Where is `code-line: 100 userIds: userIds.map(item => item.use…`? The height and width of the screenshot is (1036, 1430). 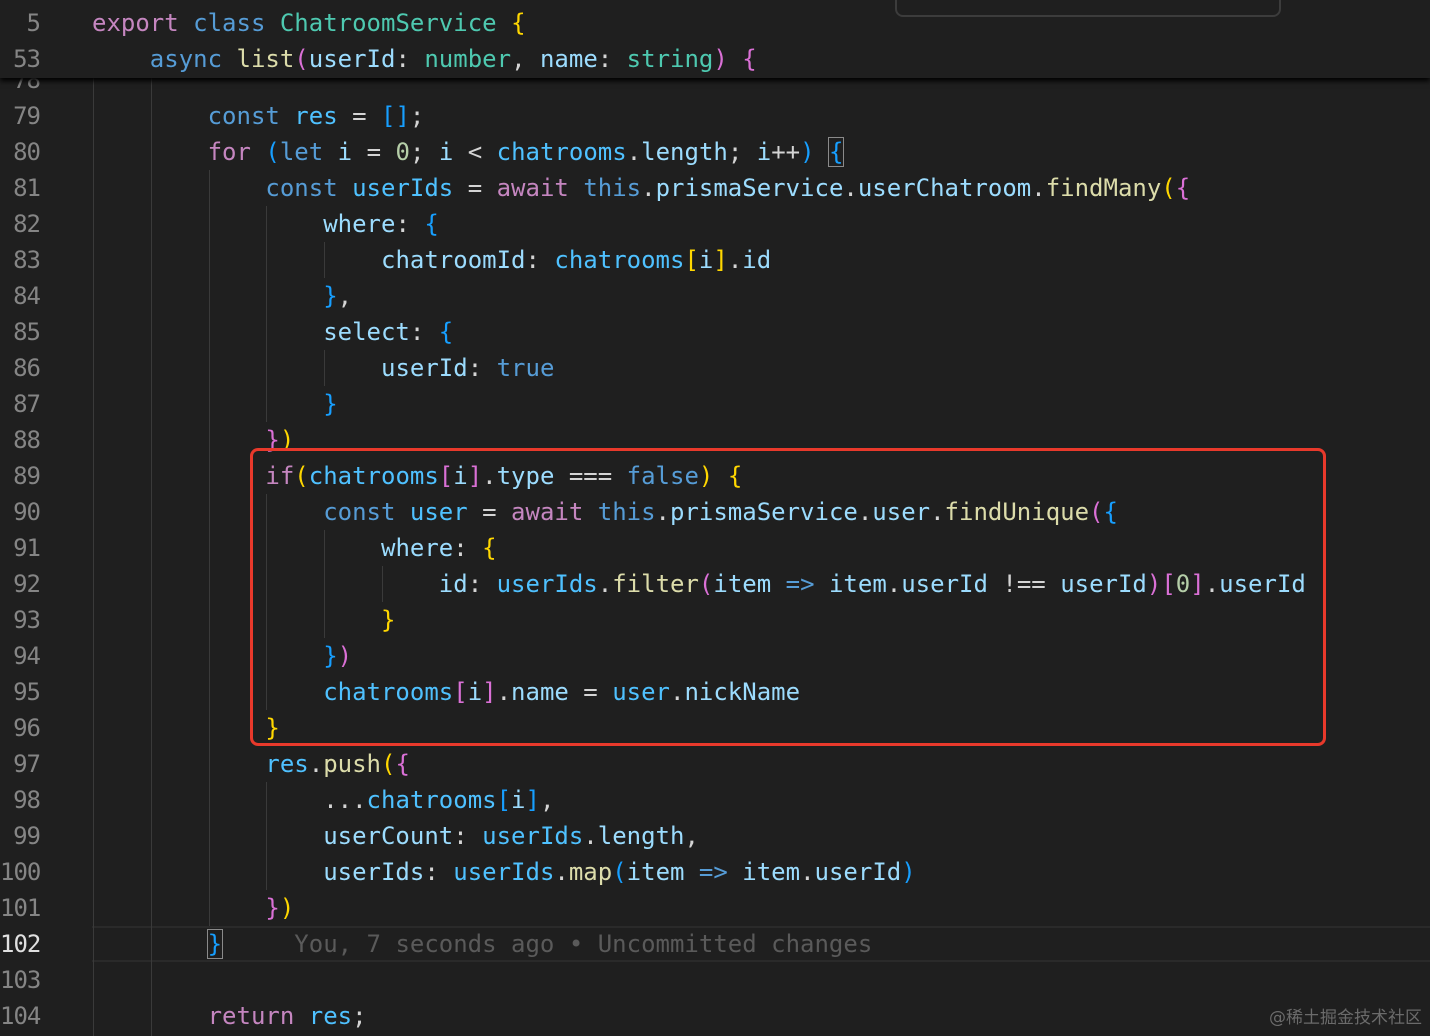 code-line: 100 userIds: userIds.map(item => item.use… is located at coordinates (715, 872).